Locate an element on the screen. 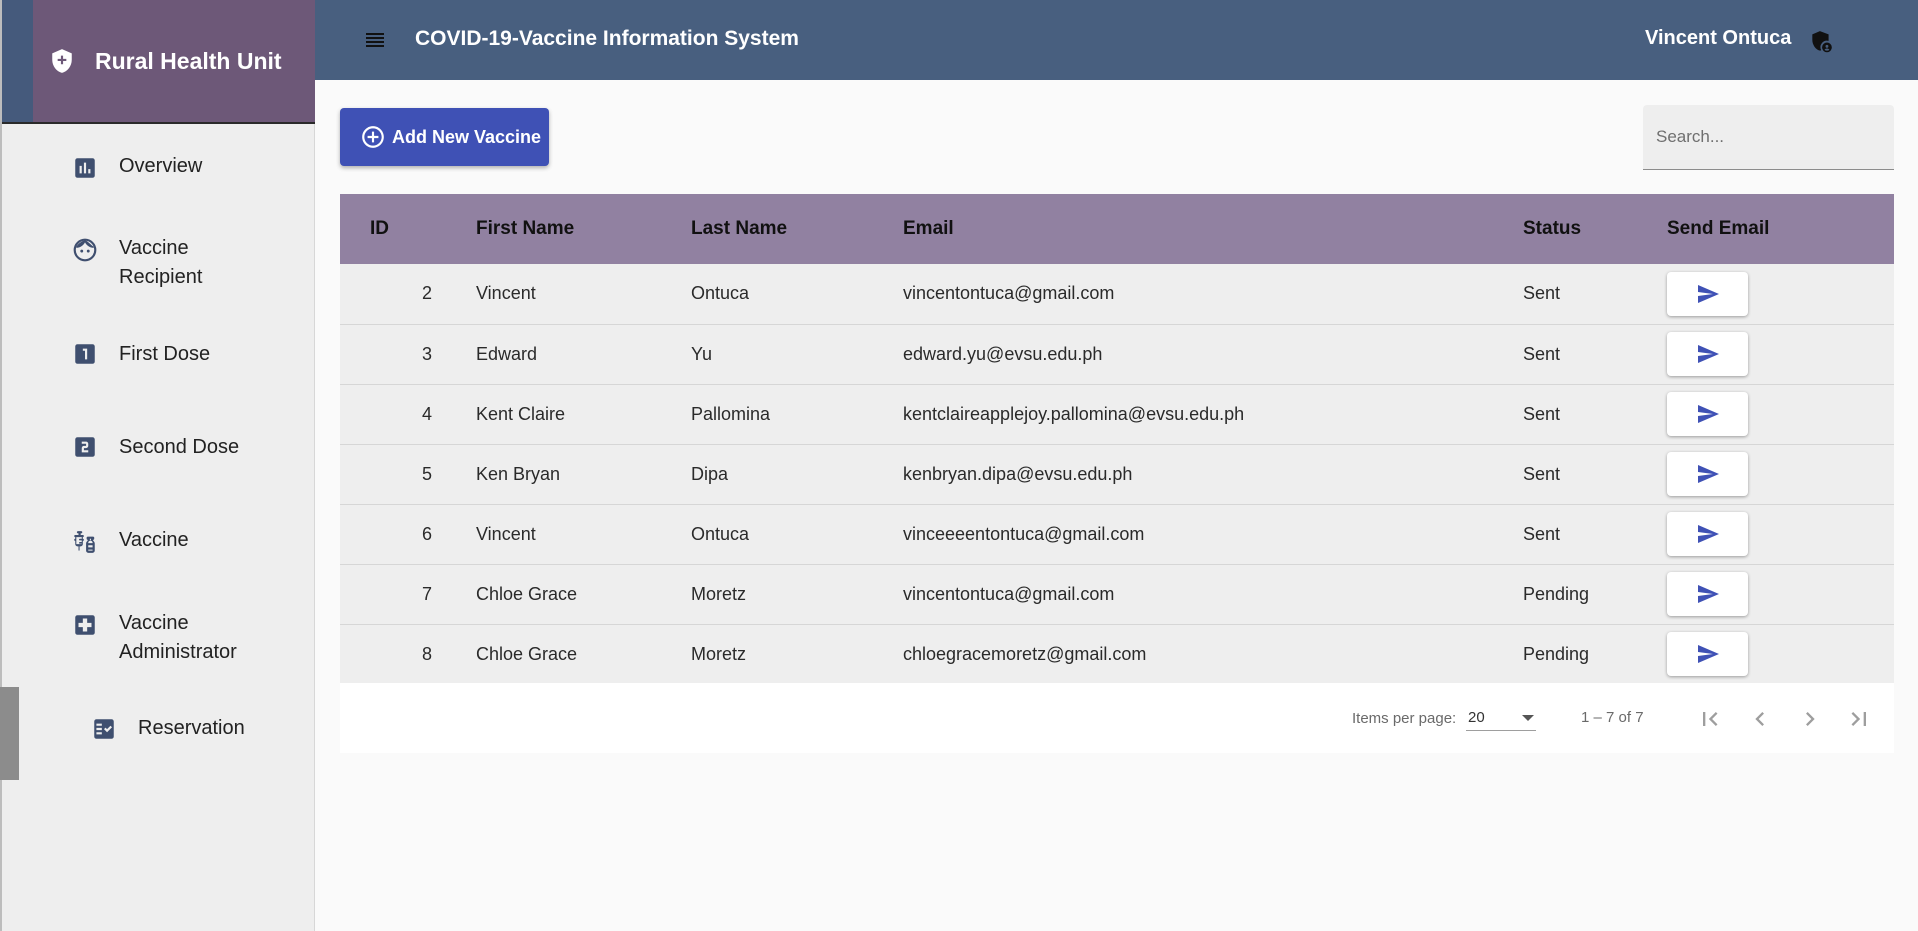 This screenshot has height=931, width=1918. cell-email: vinceeeentontuca@gmail.com is located at coordinates (1024, 533).